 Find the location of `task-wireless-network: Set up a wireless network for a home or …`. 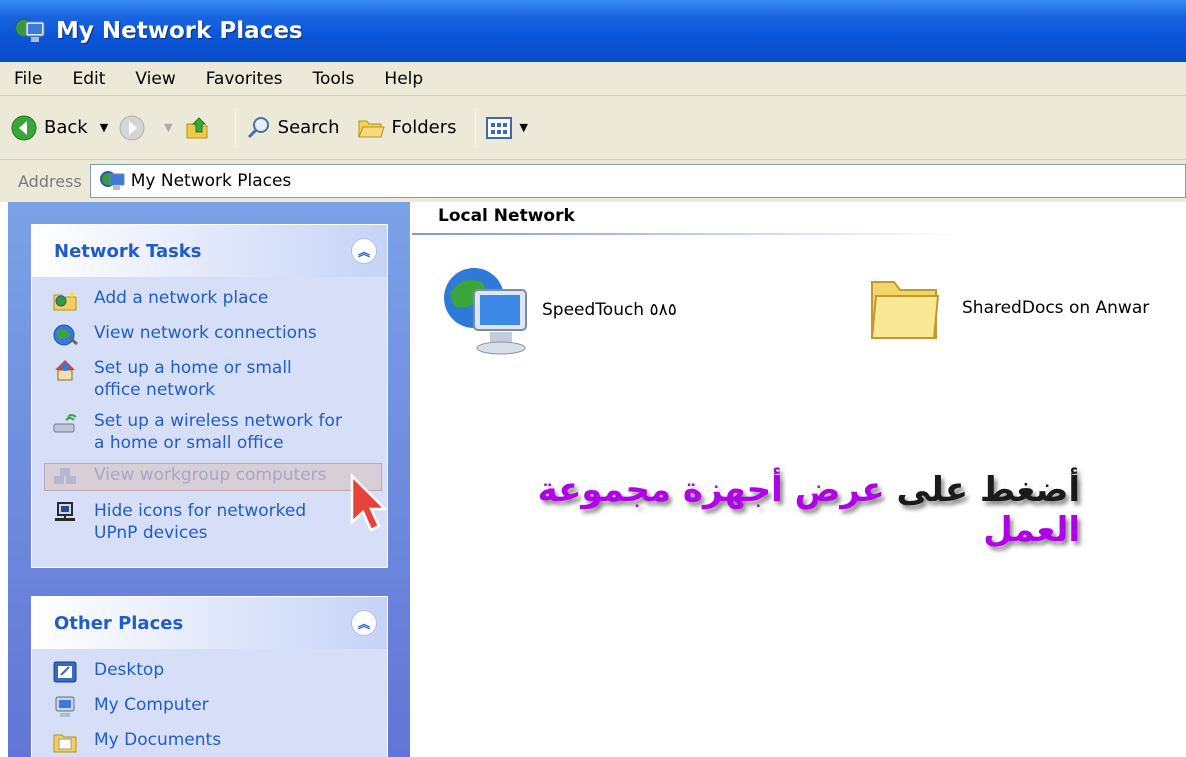

task-wireless-network: Set up a wireless network for a home or … is located at coordinates (214, 432).